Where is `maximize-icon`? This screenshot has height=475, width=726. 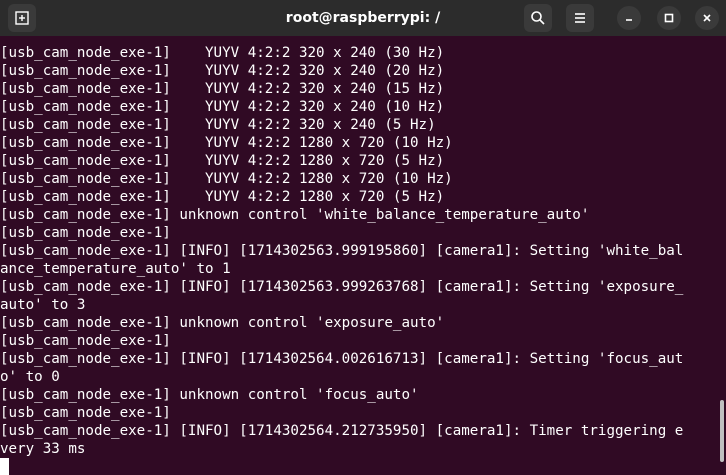
maximize-icon is located at coordinates (669, 18).